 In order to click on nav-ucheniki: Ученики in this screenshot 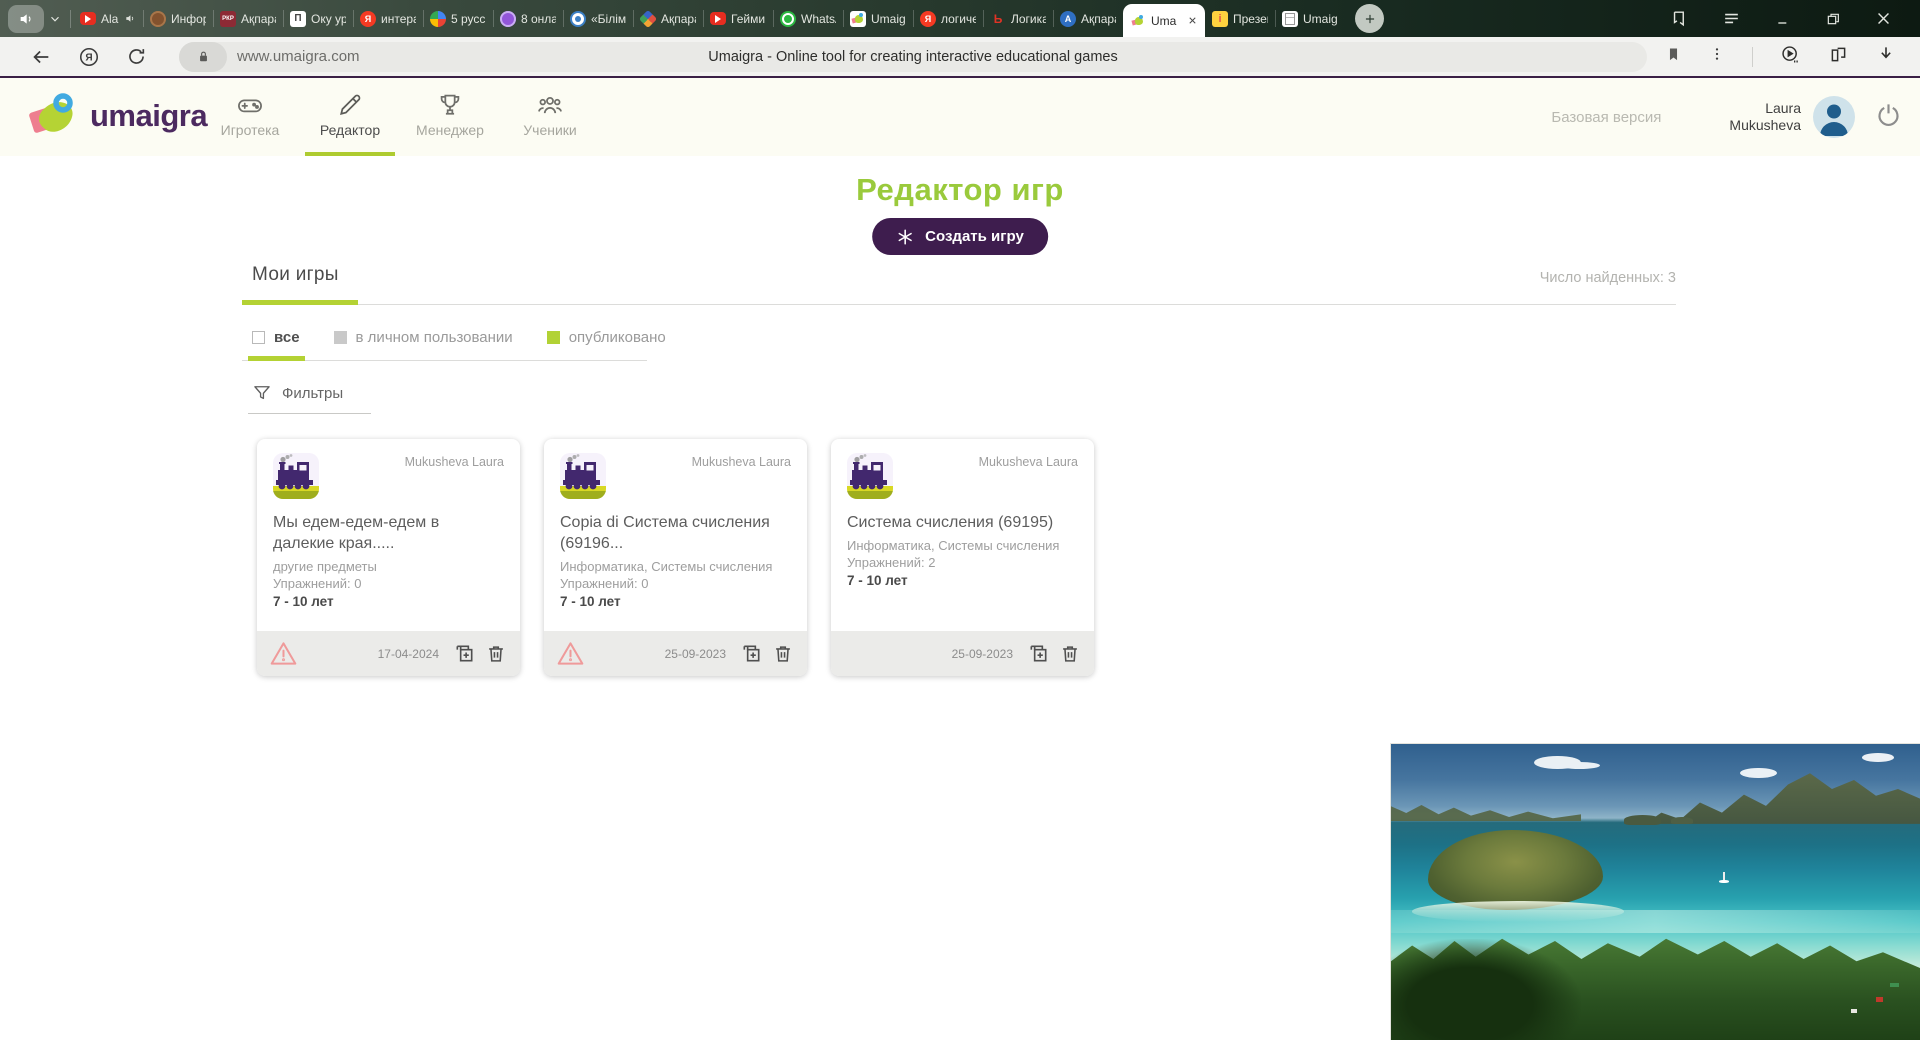, I will do `click(550, 117)`.